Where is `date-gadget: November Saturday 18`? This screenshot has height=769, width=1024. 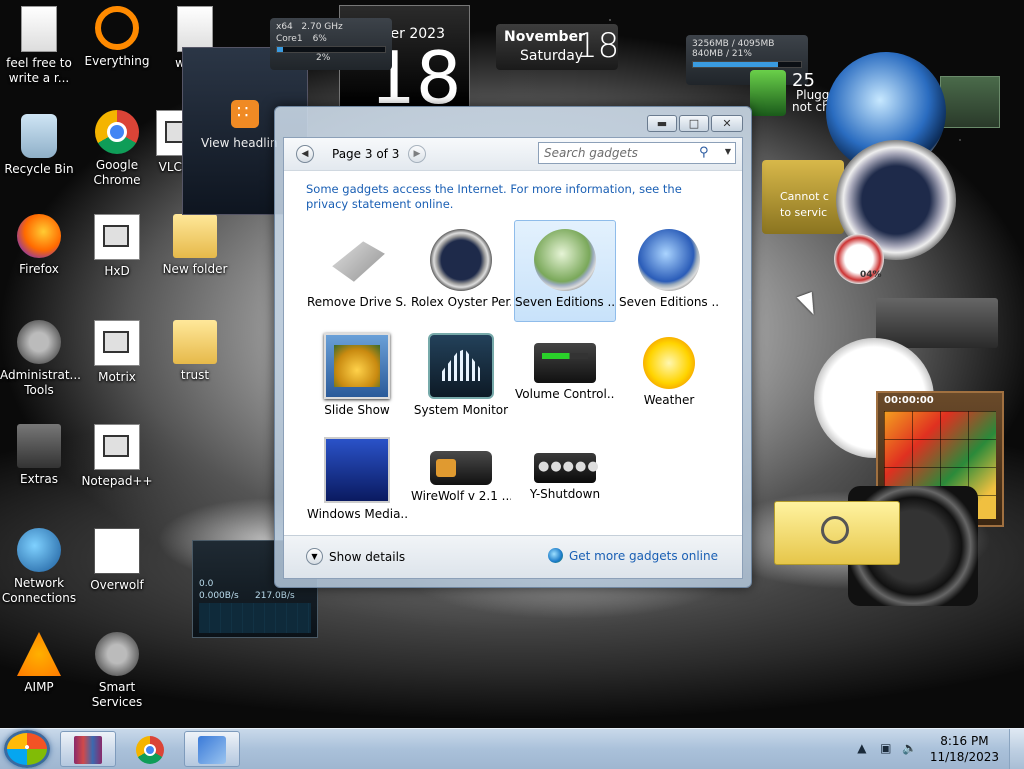
date-gadget: November Saturday 18 is located at coordinates (557, 47).